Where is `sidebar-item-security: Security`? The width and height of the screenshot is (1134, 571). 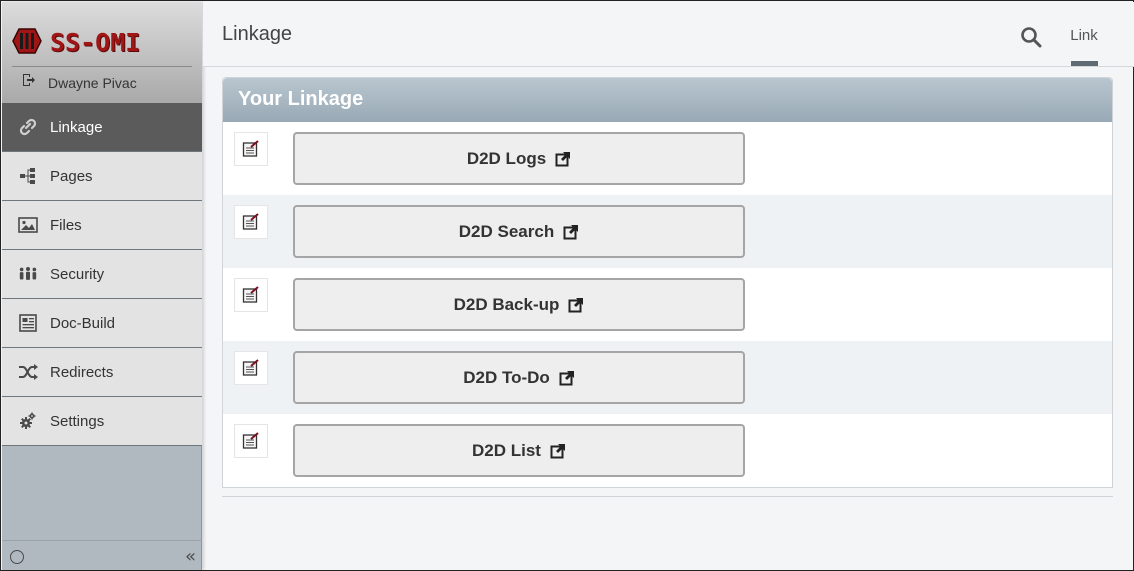
sidebar-item-security: Security is located at coordinates (102, 274).